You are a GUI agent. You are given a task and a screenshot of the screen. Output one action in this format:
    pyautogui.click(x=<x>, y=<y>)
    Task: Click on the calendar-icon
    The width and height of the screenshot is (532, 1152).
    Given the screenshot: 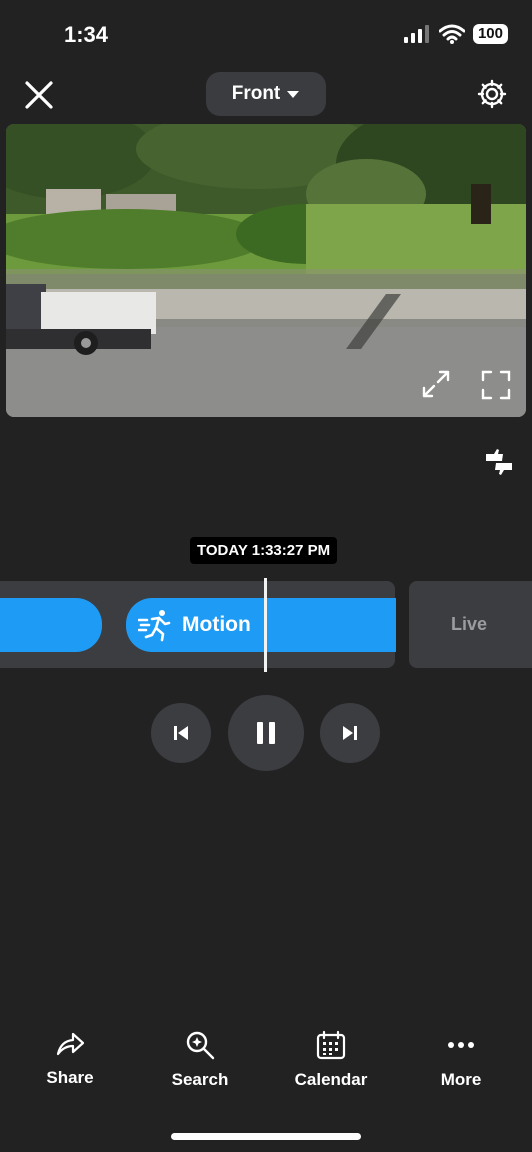 What is the action you would take?
    pyautogui.click(x=331, y=1045)
    